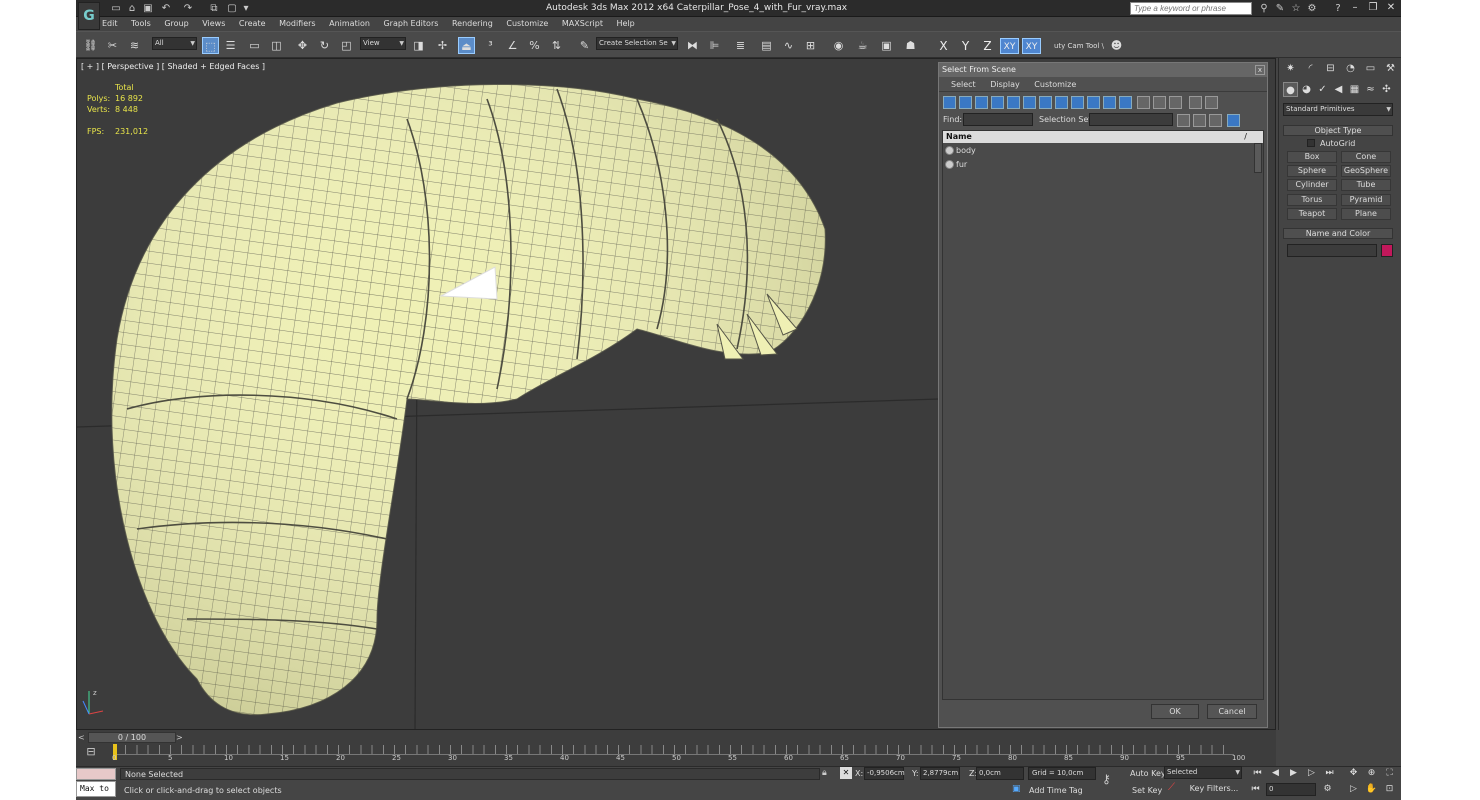 The image size is (1480, 800). What do you see at coordinates (1322, 89) in the screenshot?
I see `lights-category-icon: ✓` at bounding box center [1322, 89].